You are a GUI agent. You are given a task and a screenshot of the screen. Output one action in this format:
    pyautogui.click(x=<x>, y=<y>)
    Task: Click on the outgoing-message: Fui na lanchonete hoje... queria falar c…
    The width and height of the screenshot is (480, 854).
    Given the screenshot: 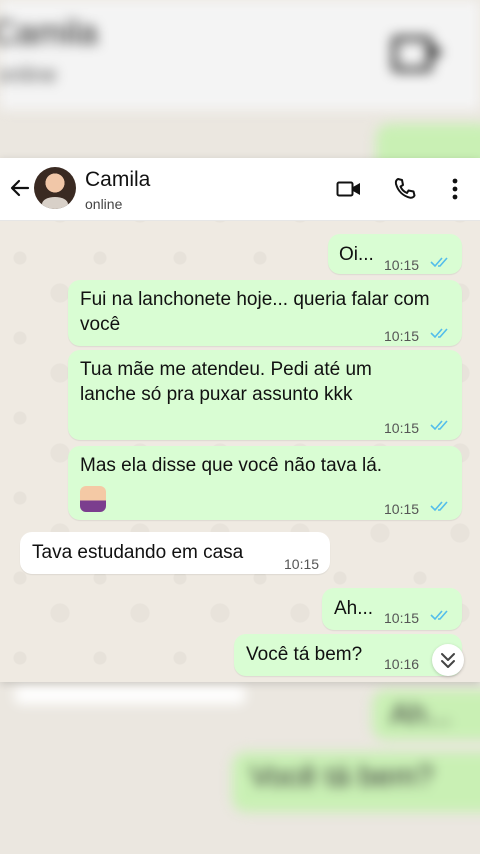 What is the action you would take?
    pyautogui.click(x=265, y=313)
    